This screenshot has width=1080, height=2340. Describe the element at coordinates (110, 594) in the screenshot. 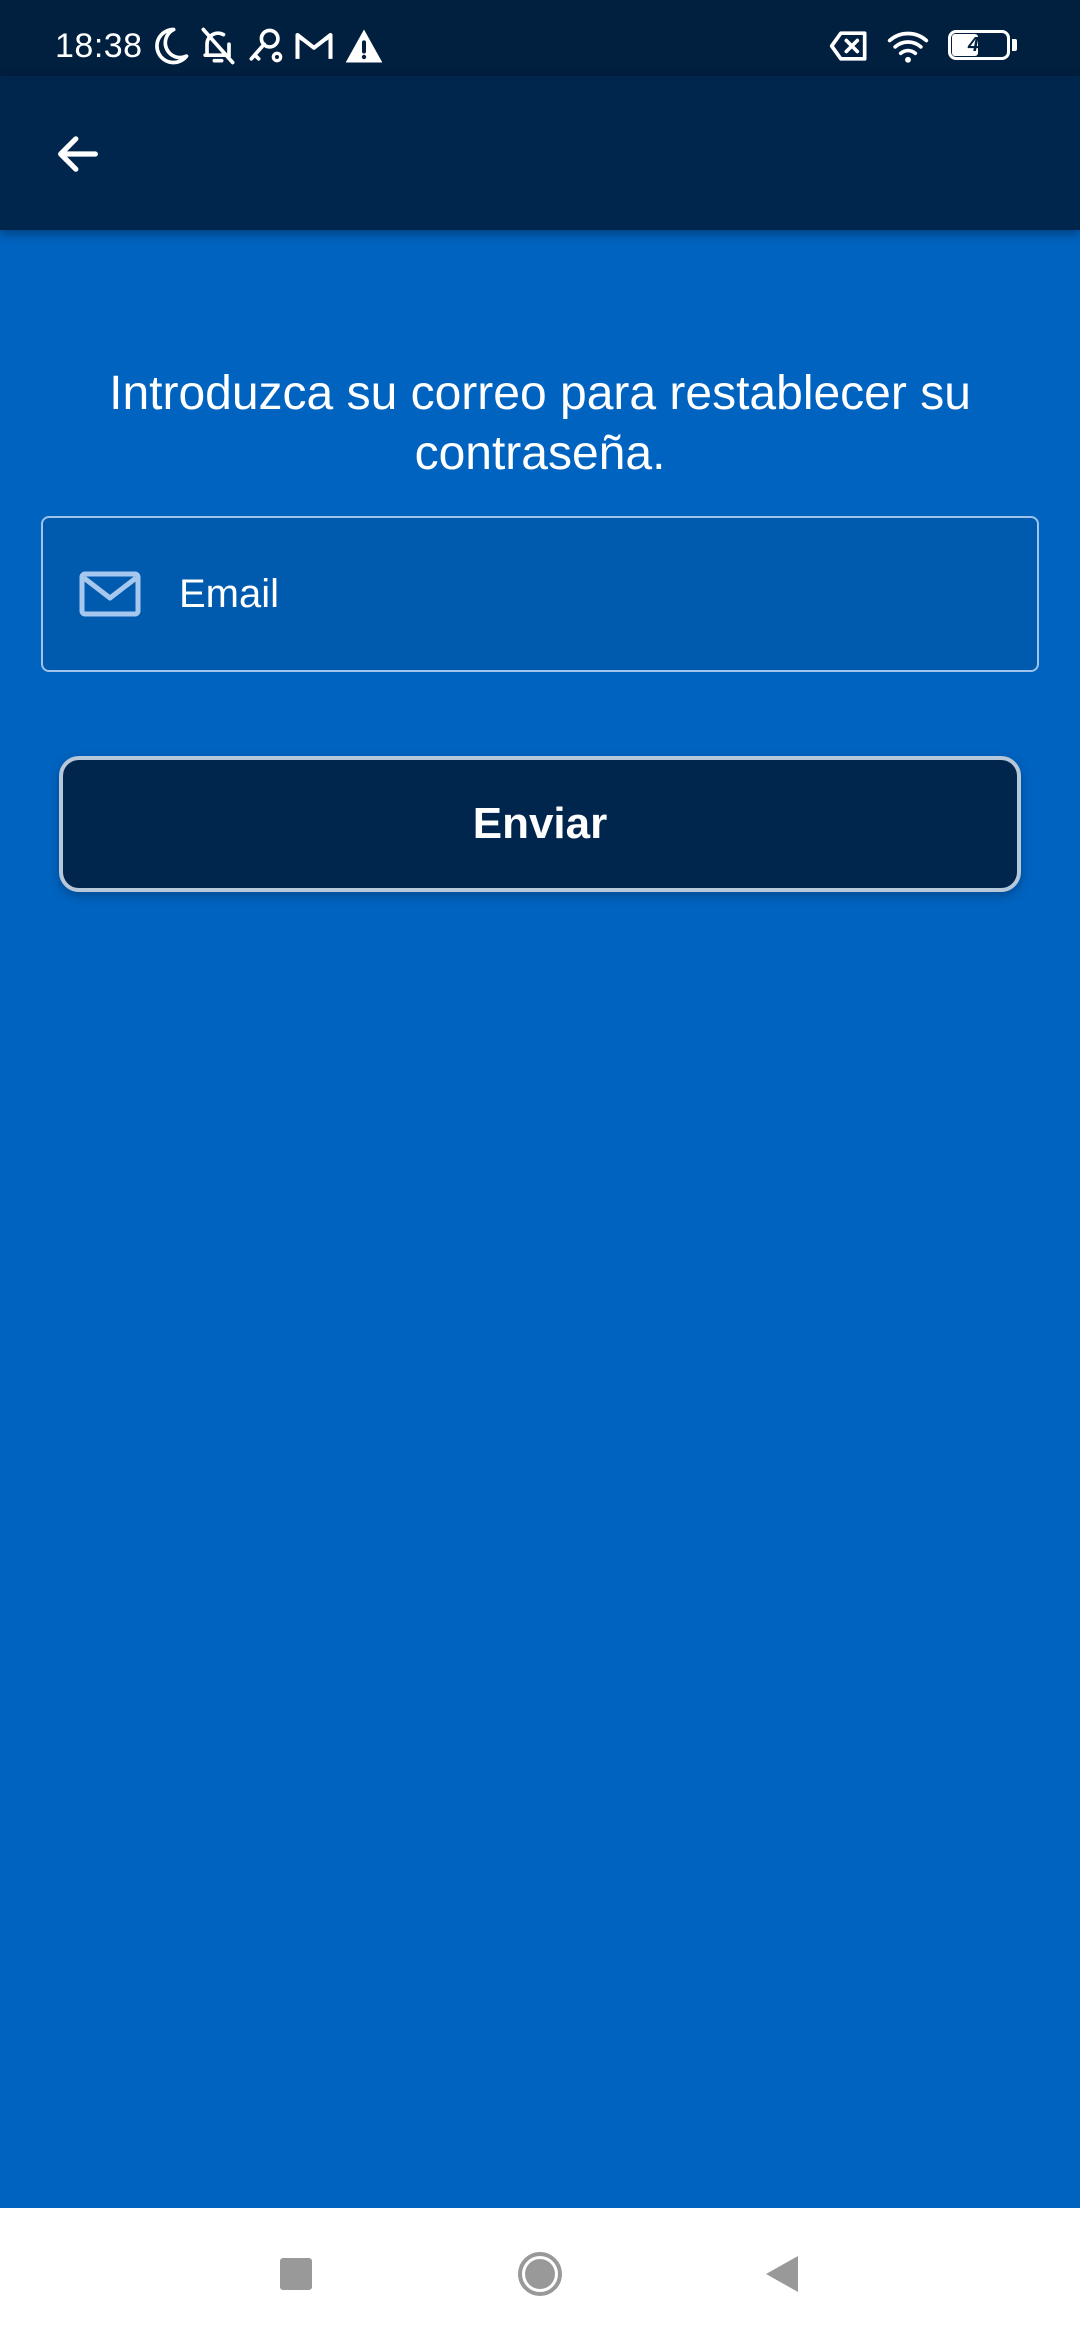

I see `mail-icon` at that location.